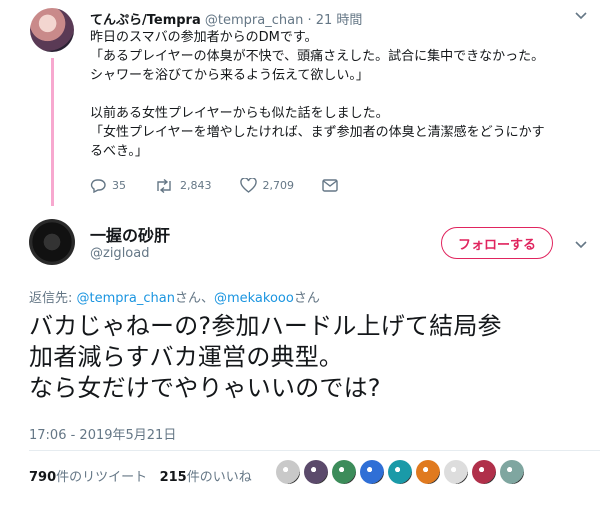 This screenshot has height=505, width=613. Describe the element at coordinates (119, 253) in the screenshot. I see `author-handle: @zigload` at that location.